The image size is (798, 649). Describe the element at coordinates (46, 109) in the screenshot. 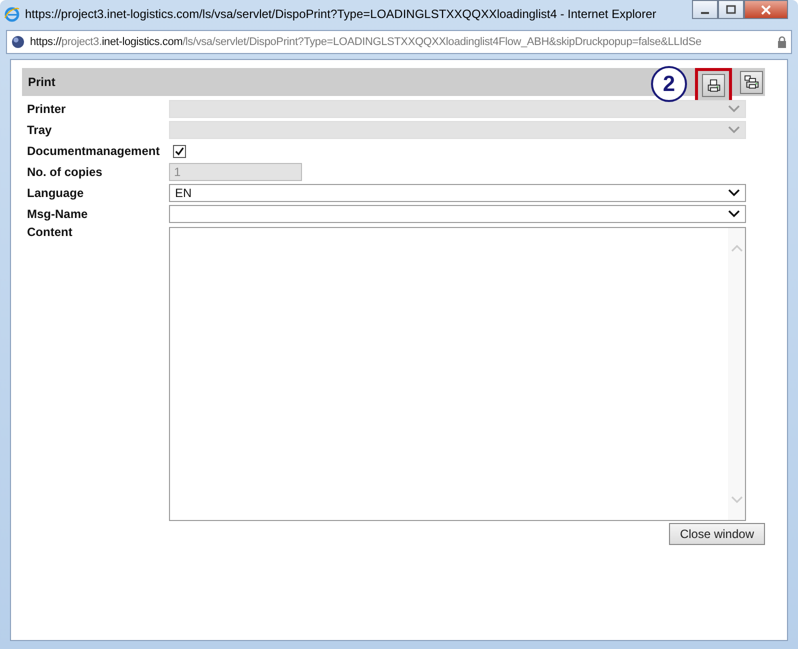

I see `field-label: Printer` at that location.